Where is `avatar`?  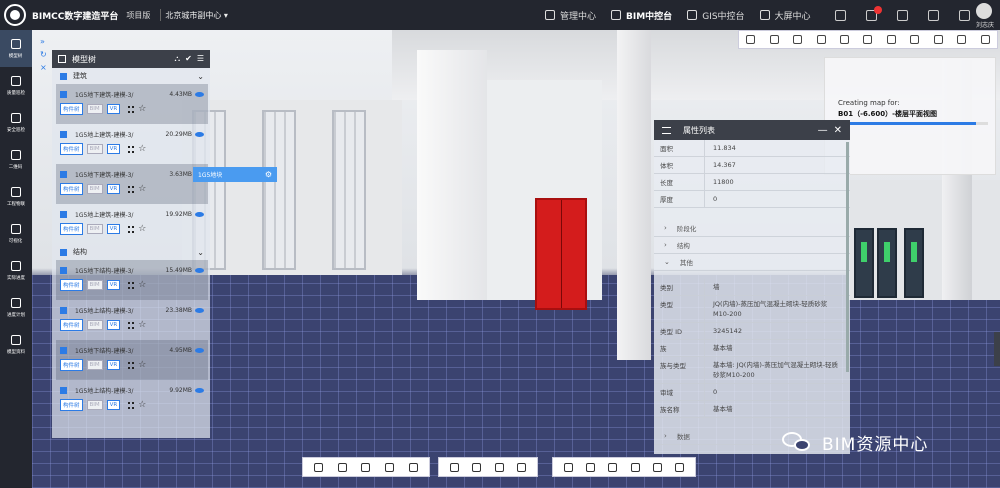 avatar is located at coordinates (984, 11).